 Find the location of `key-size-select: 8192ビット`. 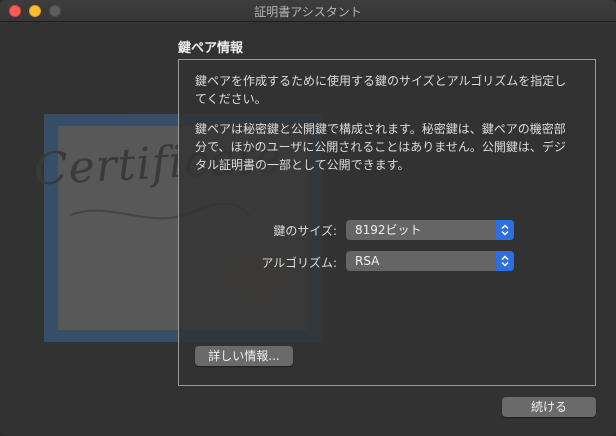

key-size-select: 8192ビット is located at coordinates (430, 230).